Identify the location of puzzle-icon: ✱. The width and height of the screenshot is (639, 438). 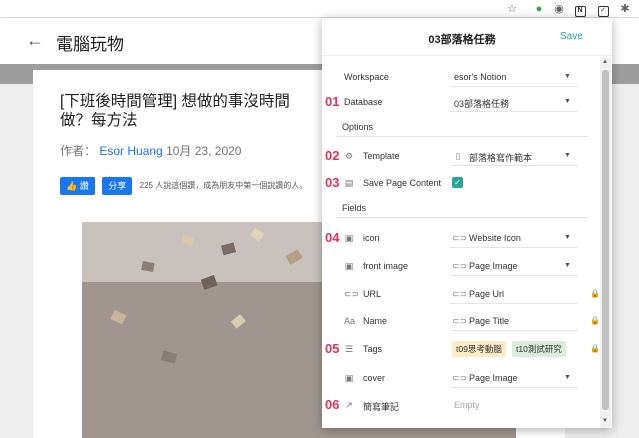
(625, 9).